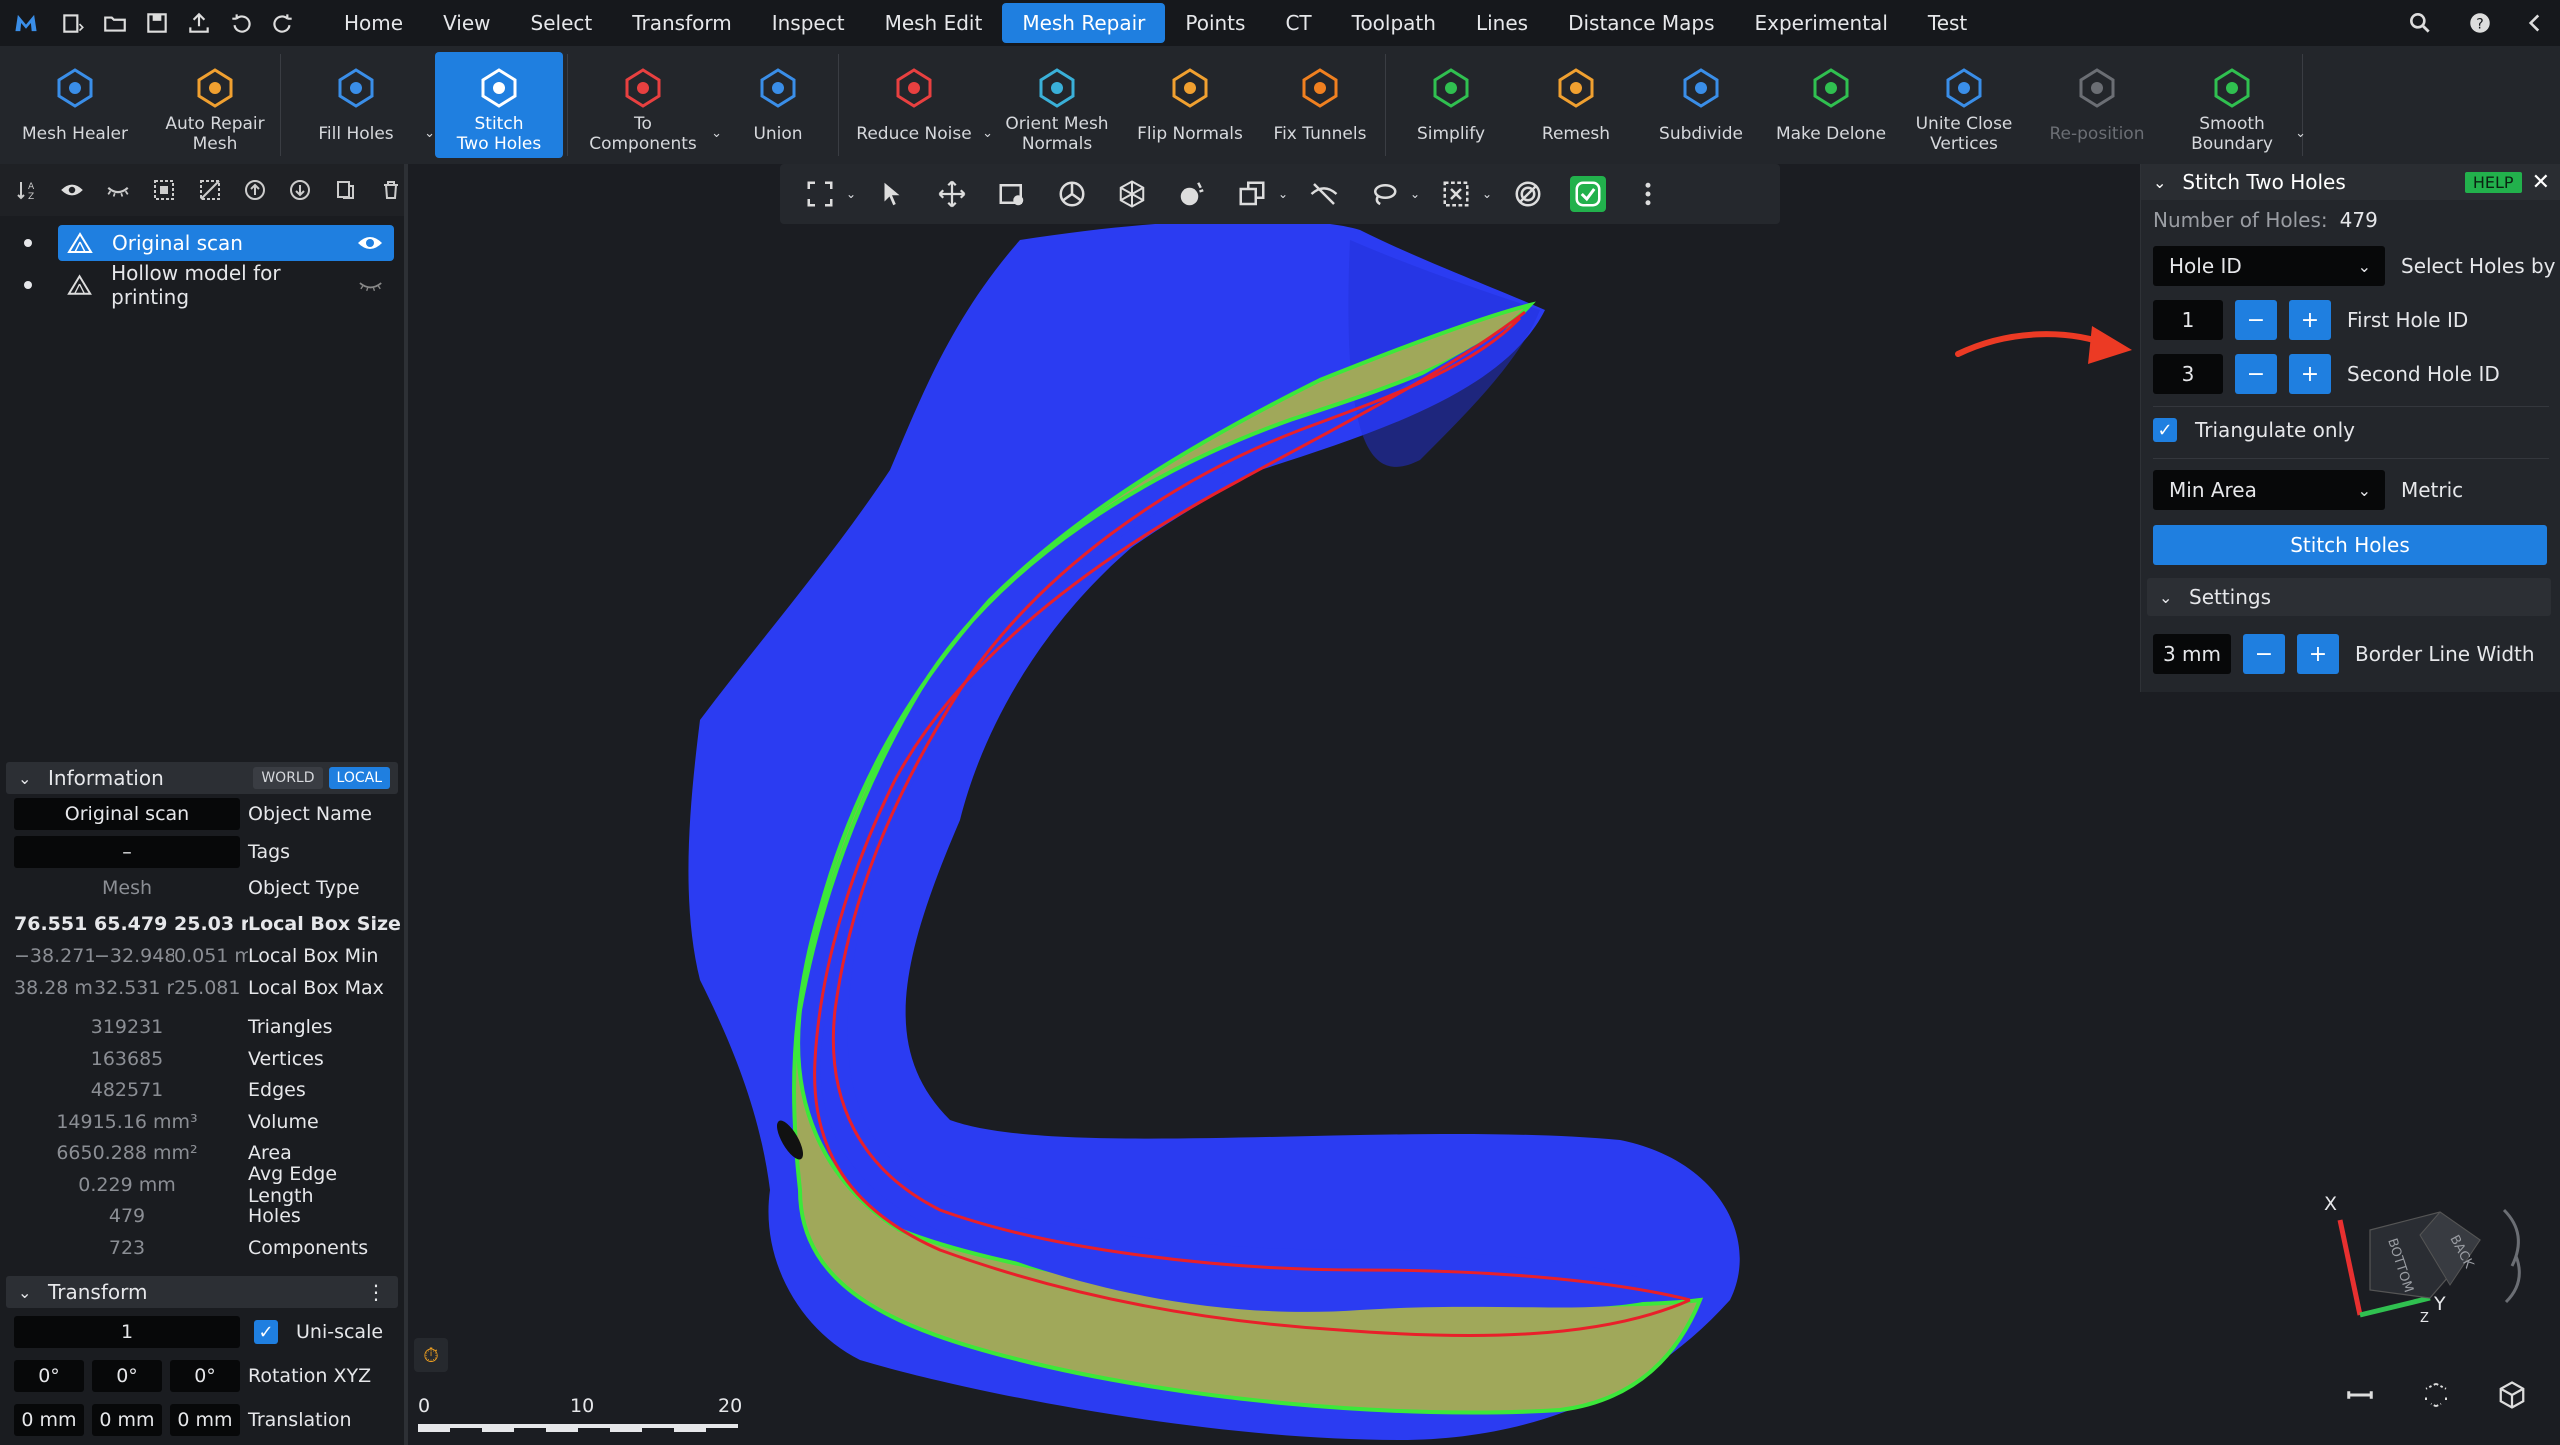 The image size is (2560, 1445). What do you see at coordinates (2310, 374) in the screenshot?
I see `second-hole-increment-button: +` at bounding box center [2310, 374].